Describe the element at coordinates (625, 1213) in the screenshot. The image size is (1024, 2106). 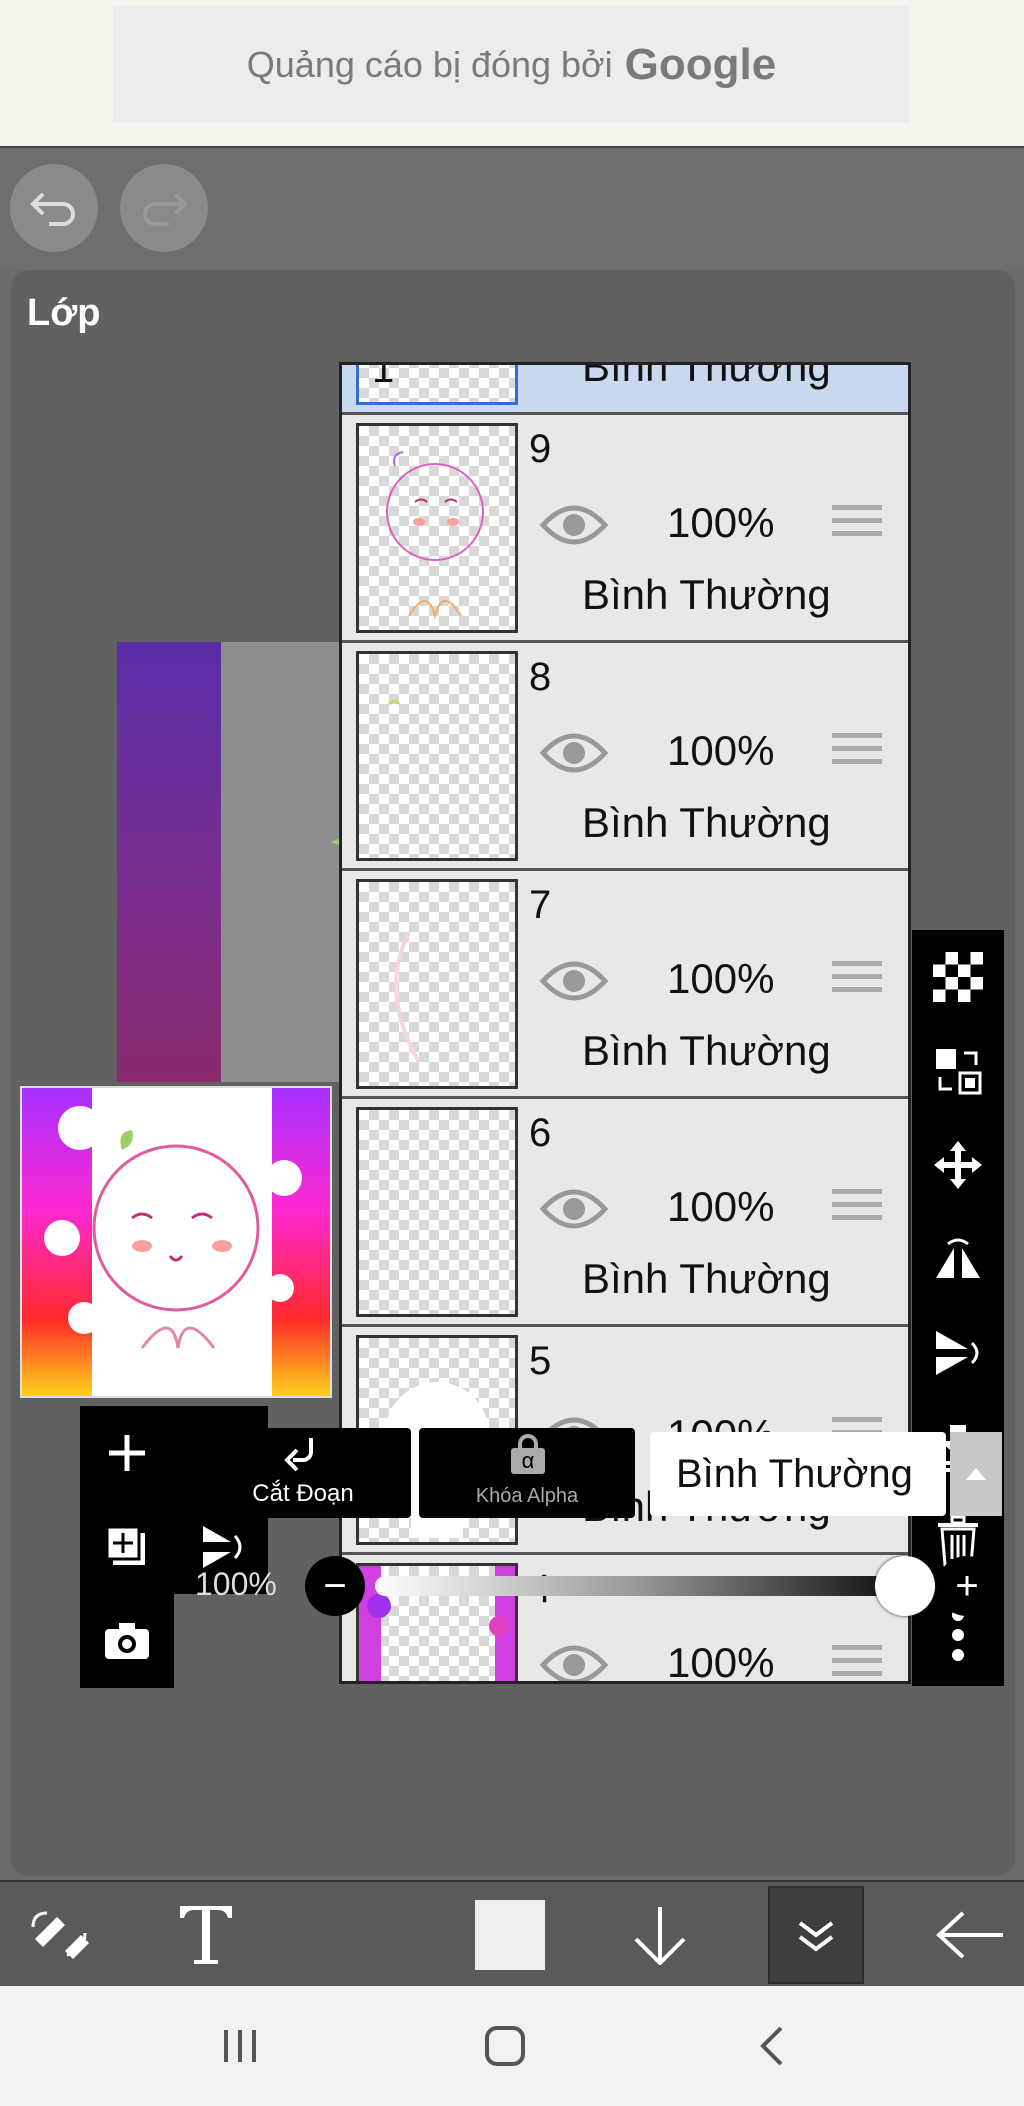
I see `layer-row-6: 6 100% Bình Thường` at that location.